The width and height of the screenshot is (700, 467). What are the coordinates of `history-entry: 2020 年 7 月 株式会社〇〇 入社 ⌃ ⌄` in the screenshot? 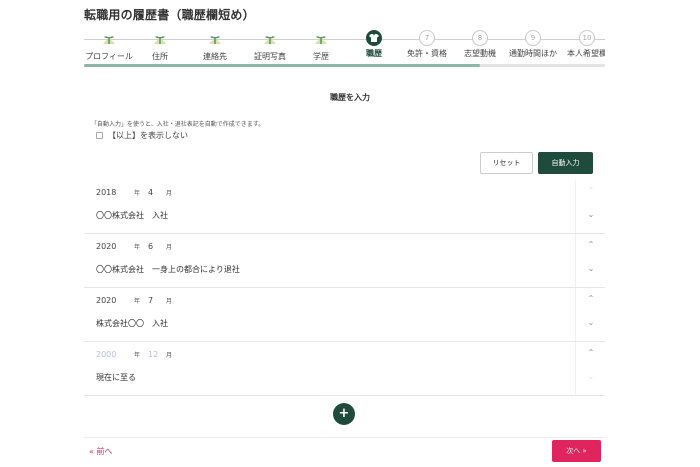 It's located at (344, 315).